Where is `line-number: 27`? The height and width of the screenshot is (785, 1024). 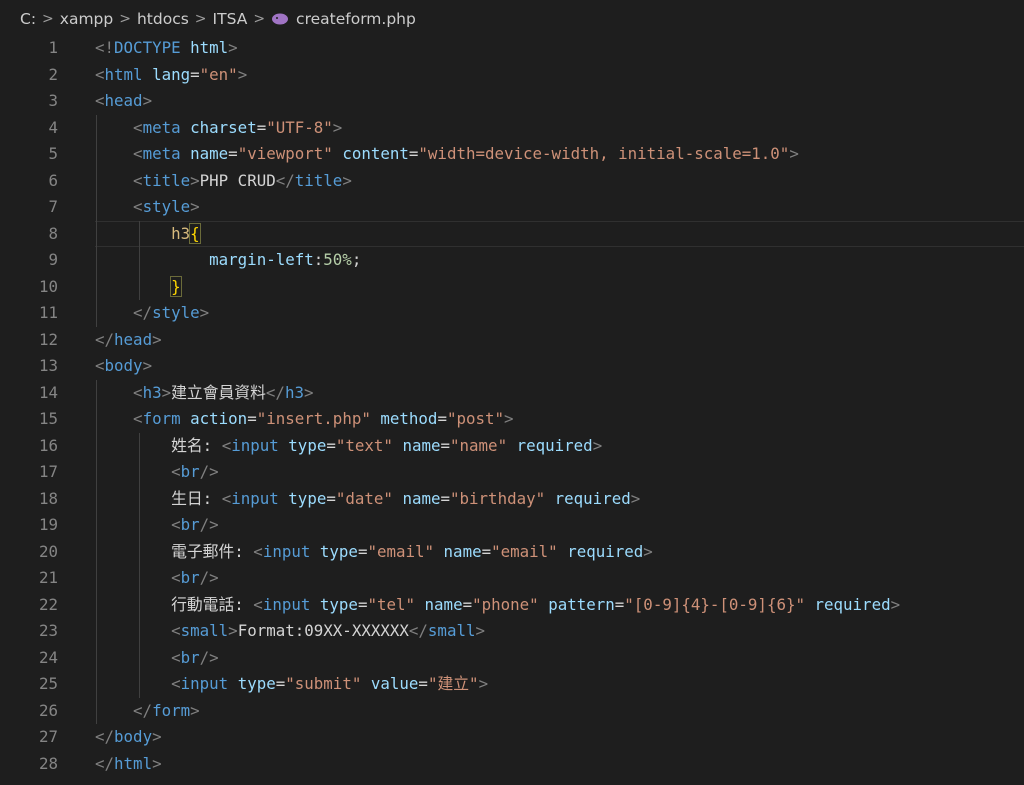 line-number: 27 is located at coordinates (29, 737).